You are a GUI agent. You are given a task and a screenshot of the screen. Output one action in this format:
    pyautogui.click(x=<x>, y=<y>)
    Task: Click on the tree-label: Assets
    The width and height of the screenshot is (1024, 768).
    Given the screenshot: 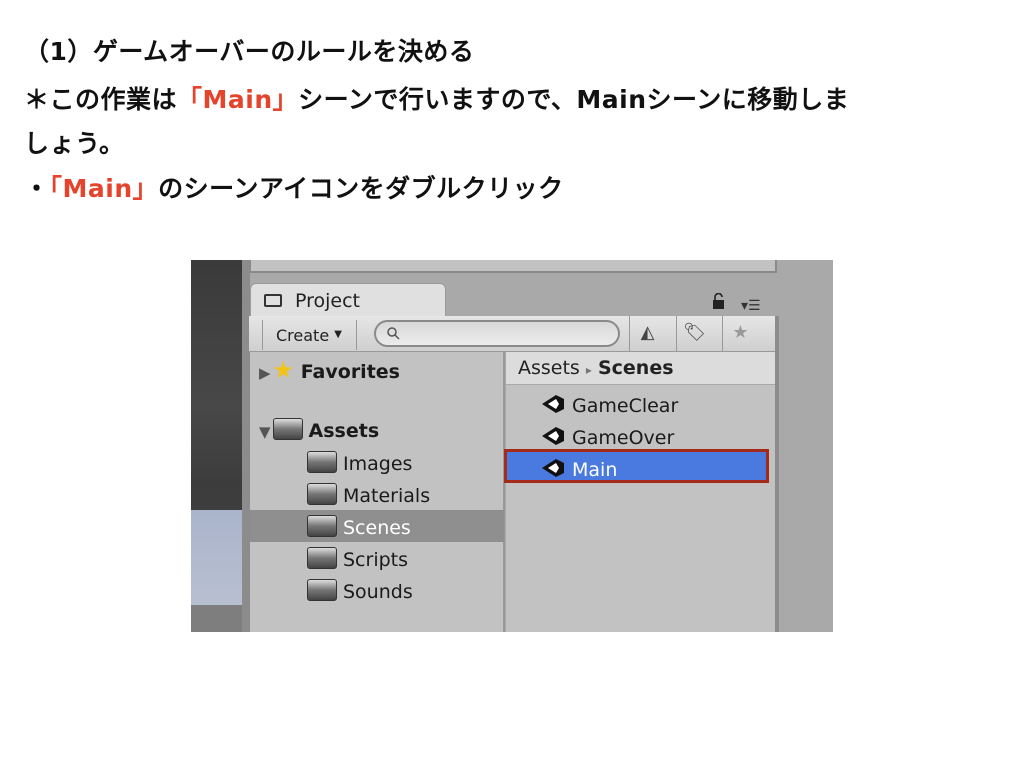 What is the action you would take?
    pyautogui.click(x=344, y=431)
    